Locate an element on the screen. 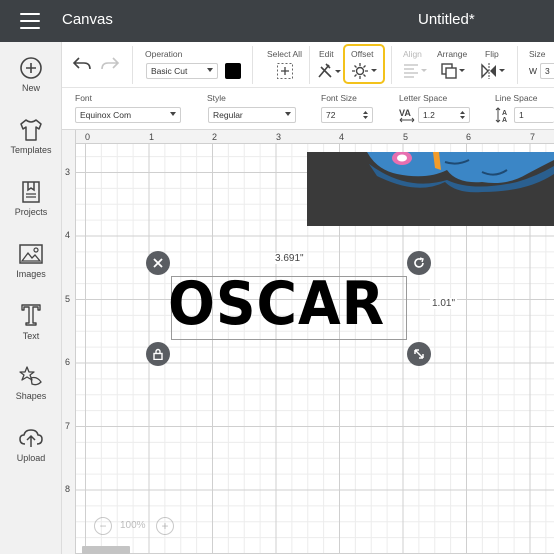 The image size is (554, 554). sidebar-item-images: Images is located at coordinates (31, 270).